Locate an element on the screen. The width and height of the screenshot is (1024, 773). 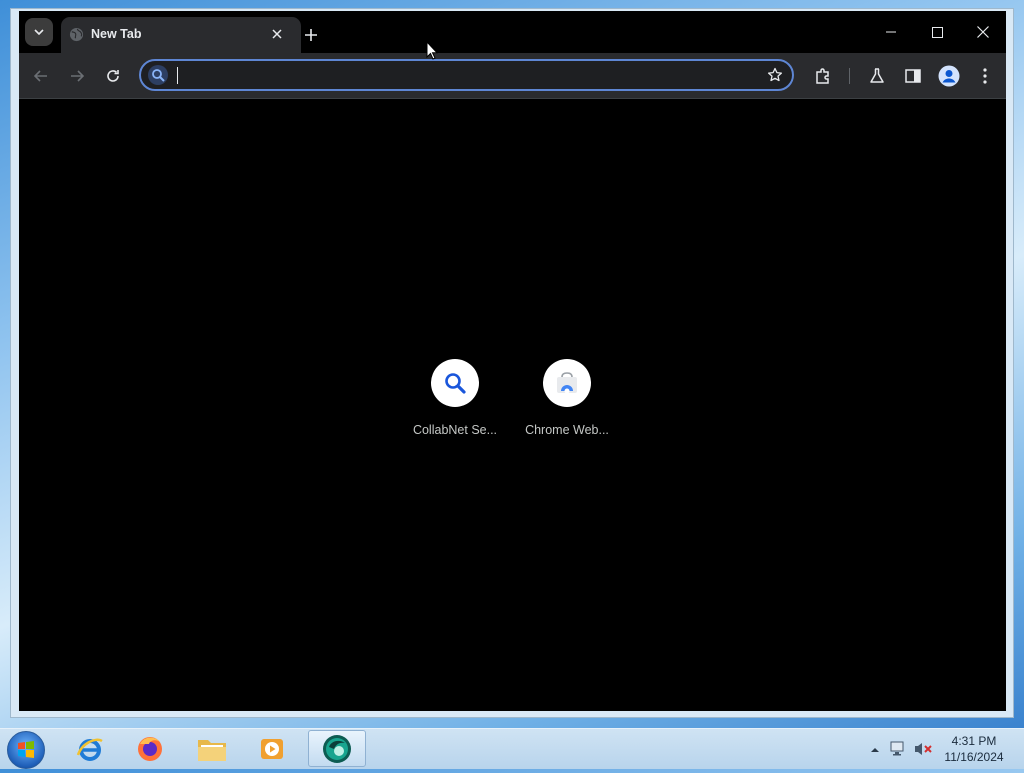
flask-icon is located at coordinates (877, 75).